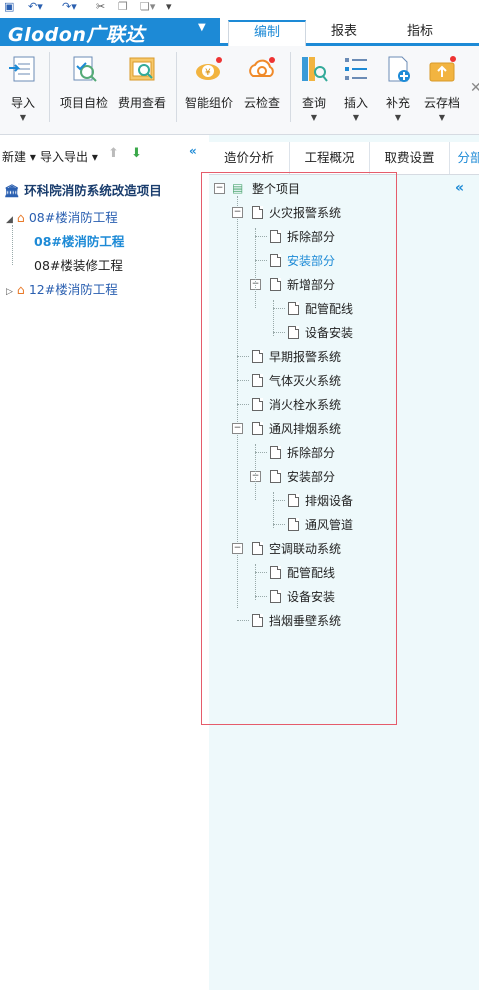 This screenshot has height=990, width=479. I want to click on arrow-down-icon: ⬇, so click(136, 153).